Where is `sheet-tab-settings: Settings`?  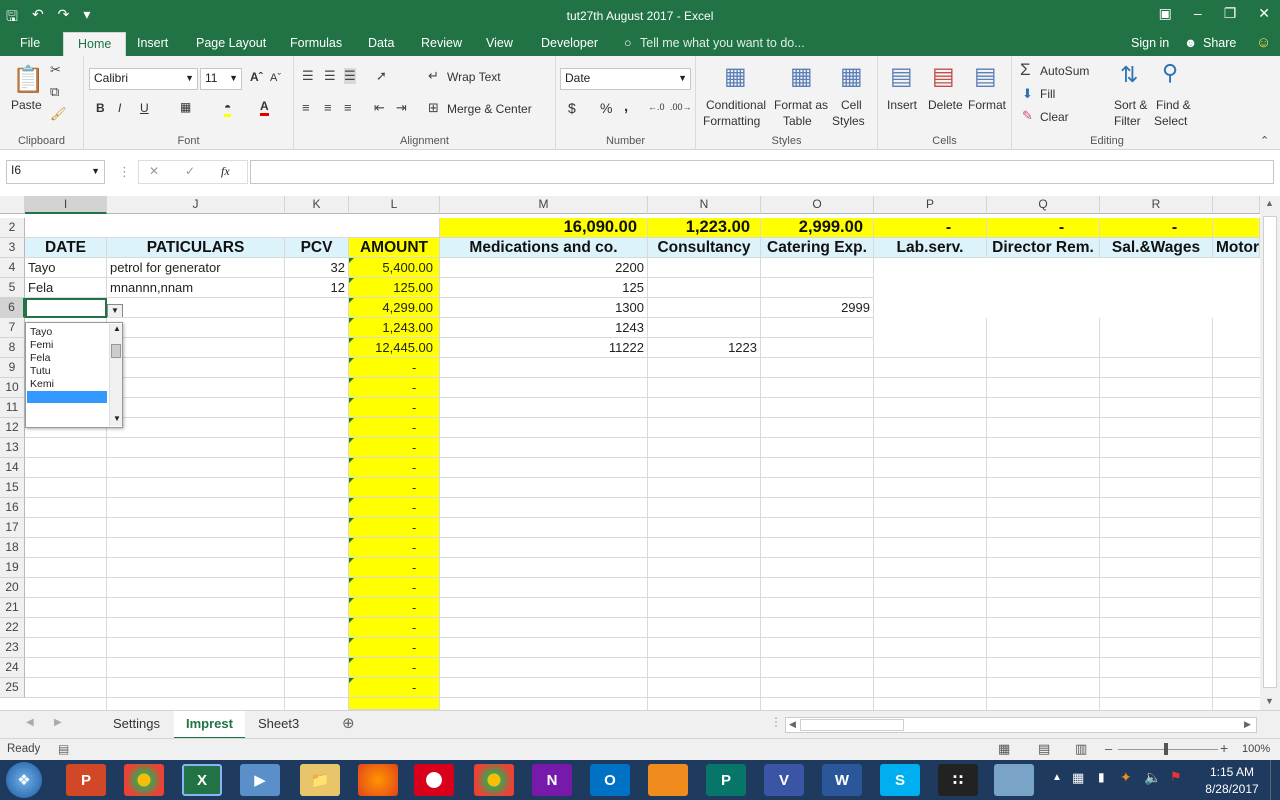 sheet-tab-settings: Settings is located at coordinates (136, 725).